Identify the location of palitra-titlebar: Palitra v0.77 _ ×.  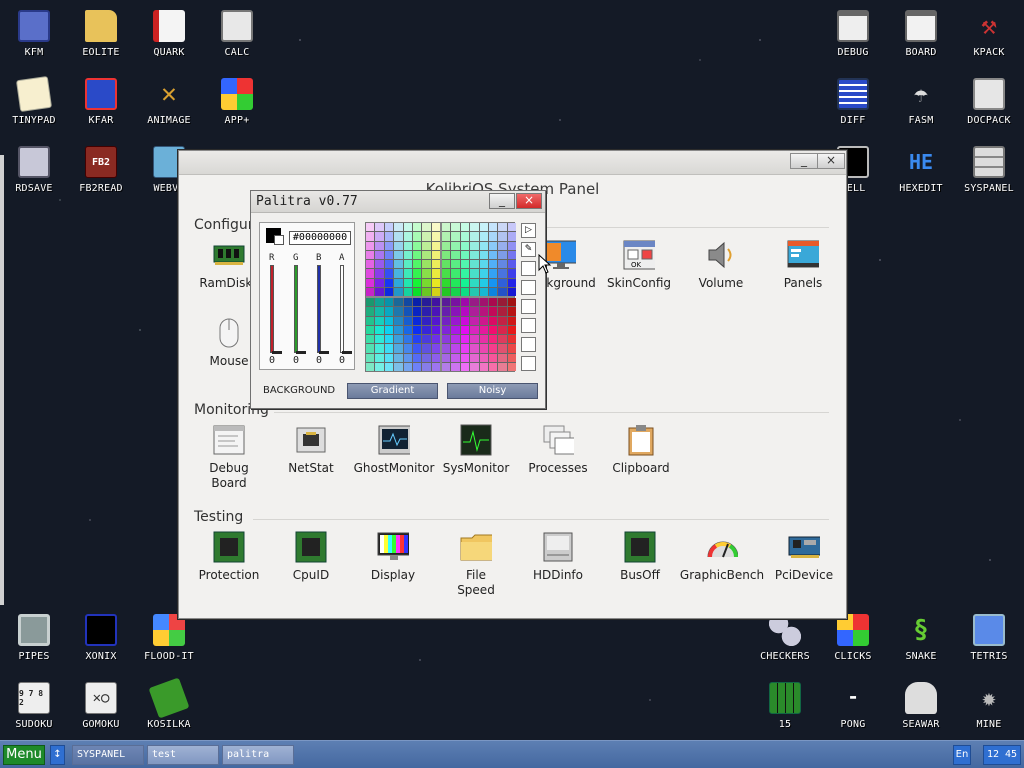
(398, 202).